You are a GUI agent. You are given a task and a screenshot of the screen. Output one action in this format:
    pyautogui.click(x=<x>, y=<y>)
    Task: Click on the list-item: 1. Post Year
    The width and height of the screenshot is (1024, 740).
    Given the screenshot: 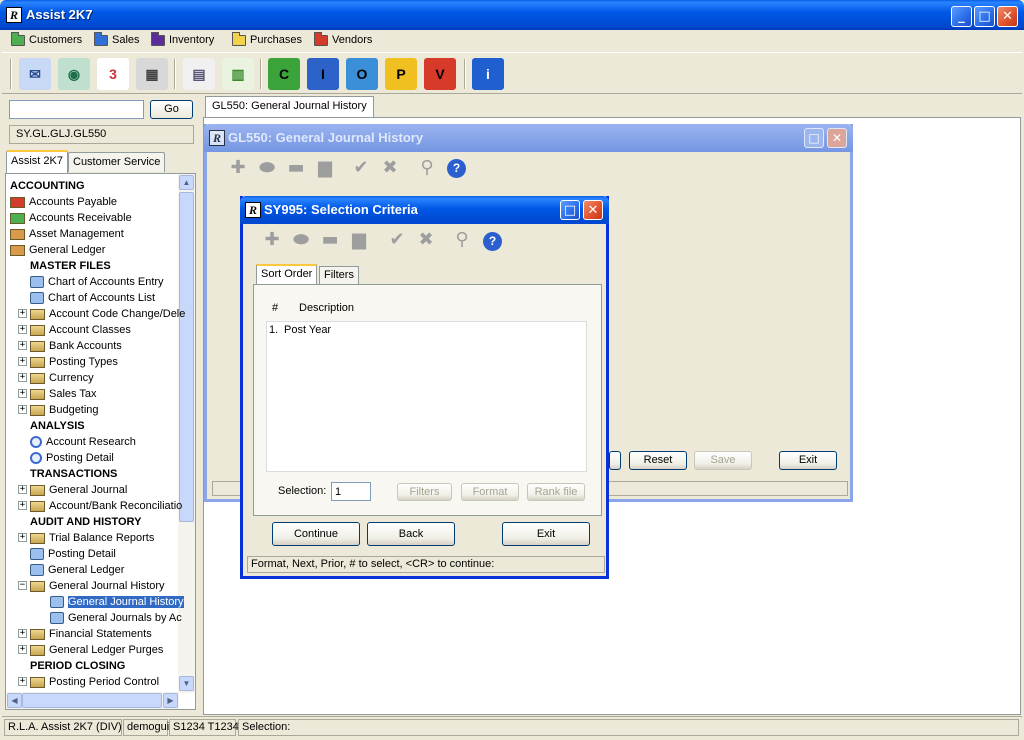 What is the action you would take?
    pyautogui.click(x=419, y=331)
    